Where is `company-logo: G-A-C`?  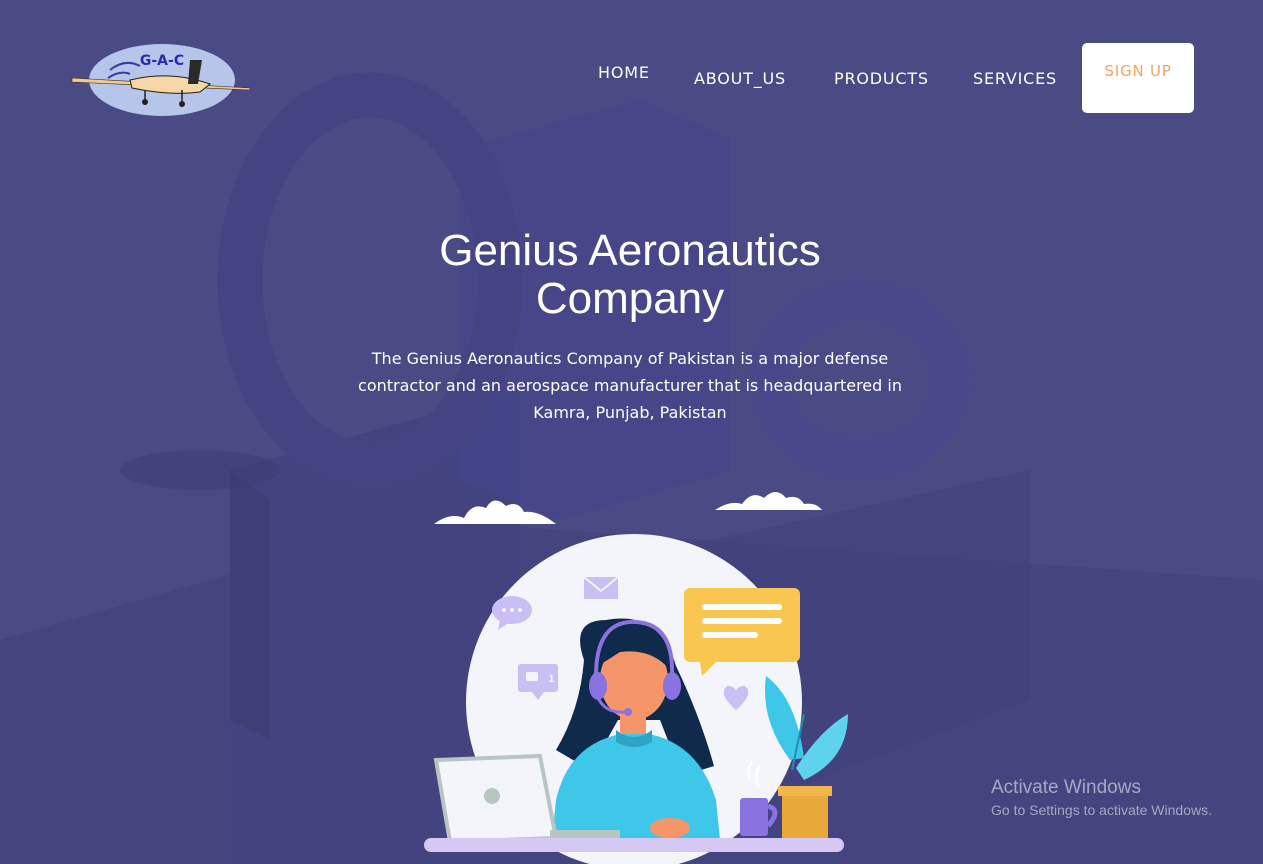
company-logo: G-A-C is located at coordinates (162, 80).